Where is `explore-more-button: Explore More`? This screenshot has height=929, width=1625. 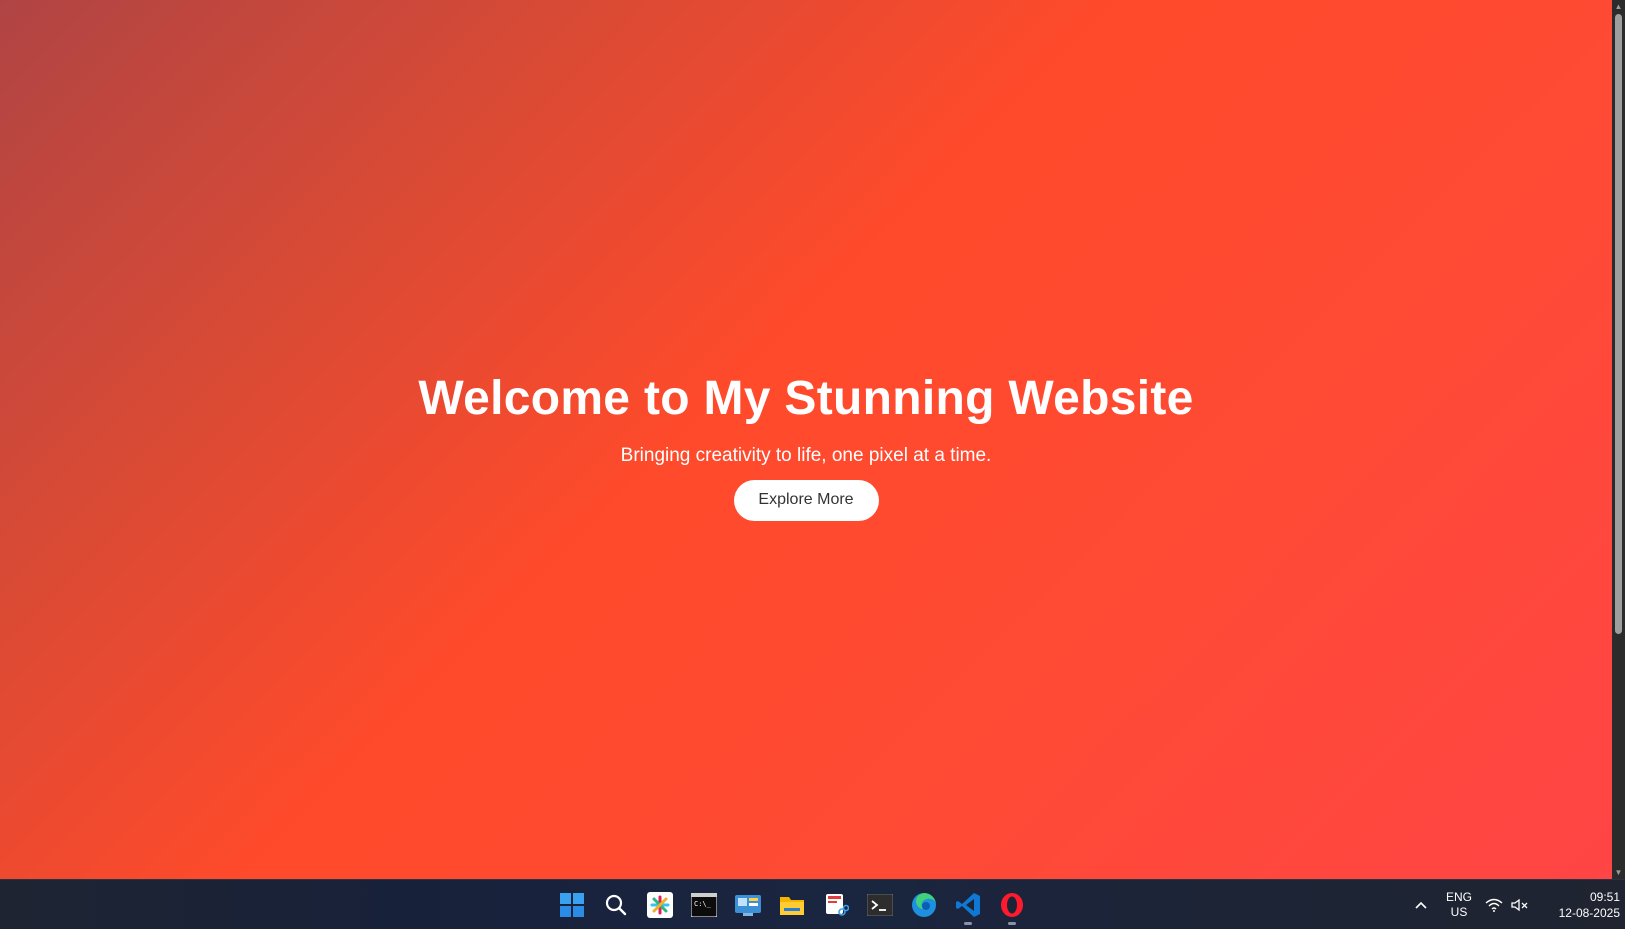 explore-more-button: Explore More is located at coordinates (806, 500).